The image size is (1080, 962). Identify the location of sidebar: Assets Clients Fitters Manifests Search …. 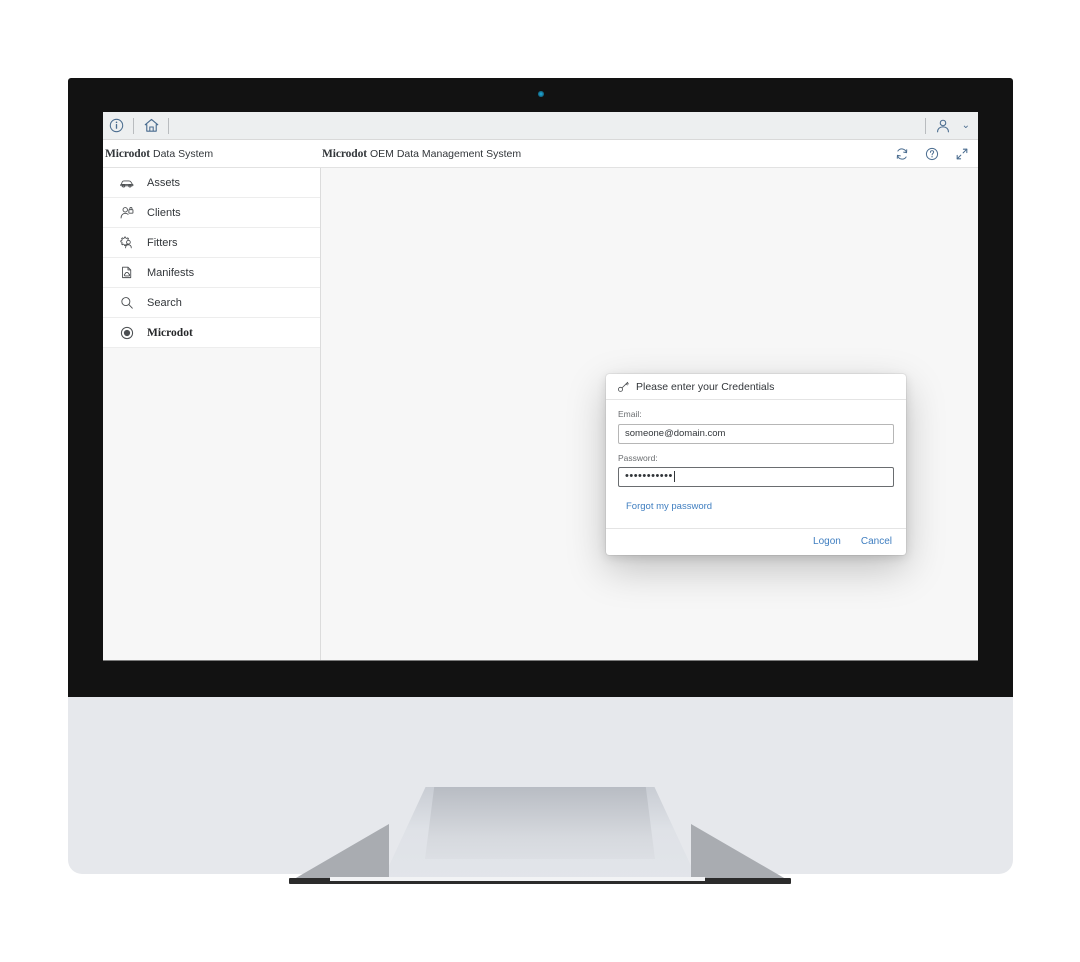
(212, 414).